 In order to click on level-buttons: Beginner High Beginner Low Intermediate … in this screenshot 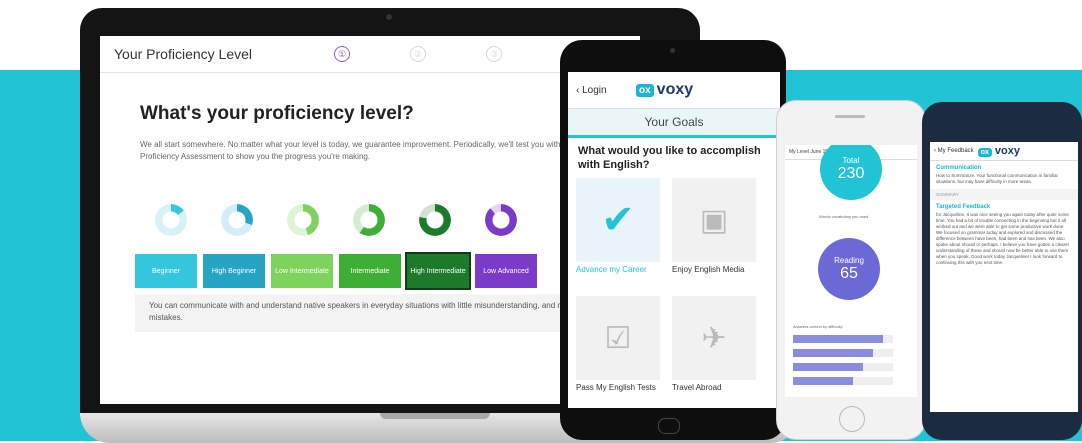, I will do `click(336, 271)`.